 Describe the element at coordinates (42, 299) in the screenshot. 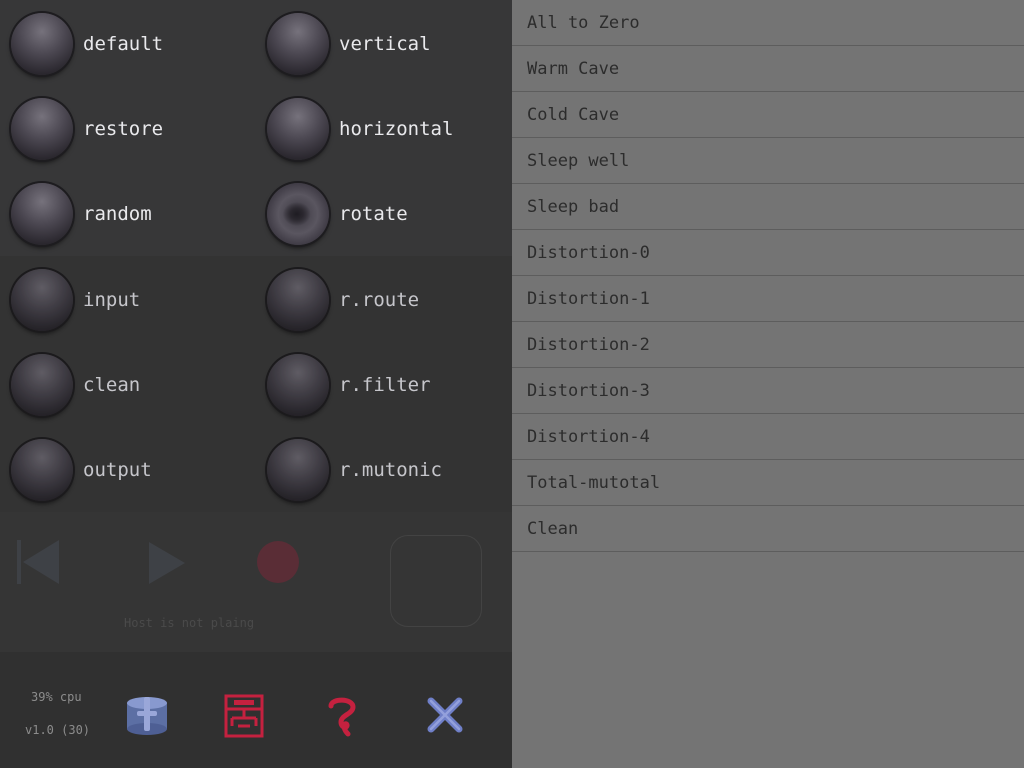

I see `input-knob` at that location.